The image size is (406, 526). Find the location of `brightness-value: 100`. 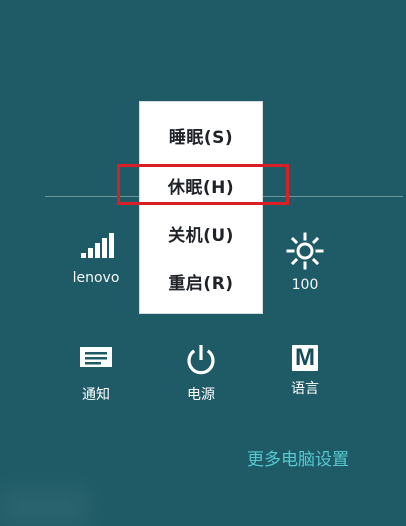

brightness-value: 100 is located at coordinates (305, 285).